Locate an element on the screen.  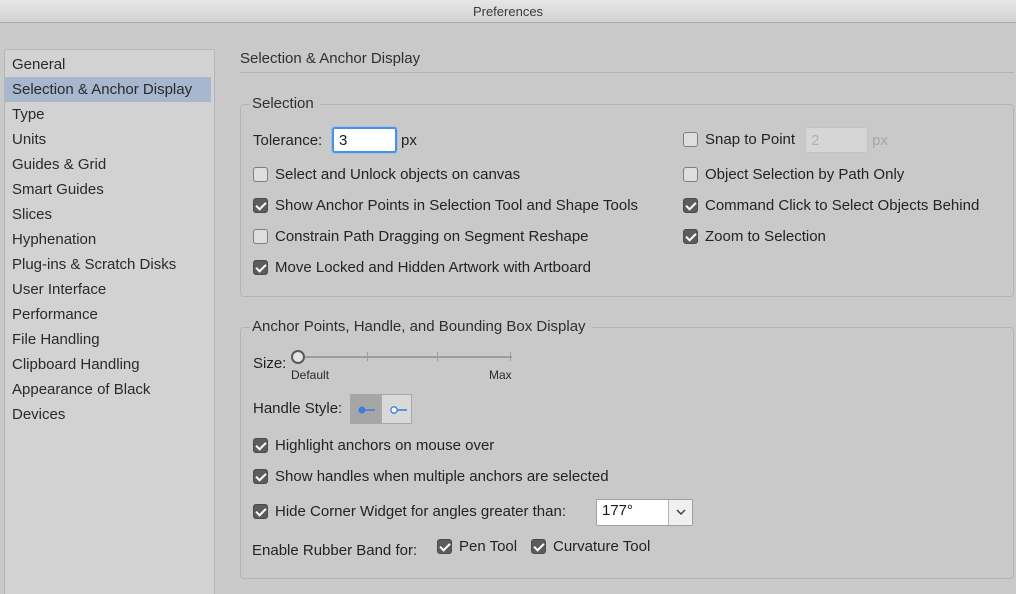
sidebar-item-guides-grid: Guides & Grid is located at coordinates (109, 164).